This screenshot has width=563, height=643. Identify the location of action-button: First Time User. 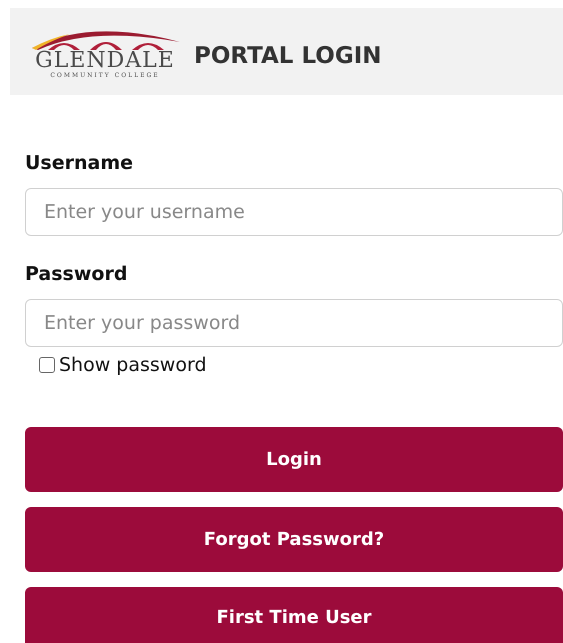
(294, 615).